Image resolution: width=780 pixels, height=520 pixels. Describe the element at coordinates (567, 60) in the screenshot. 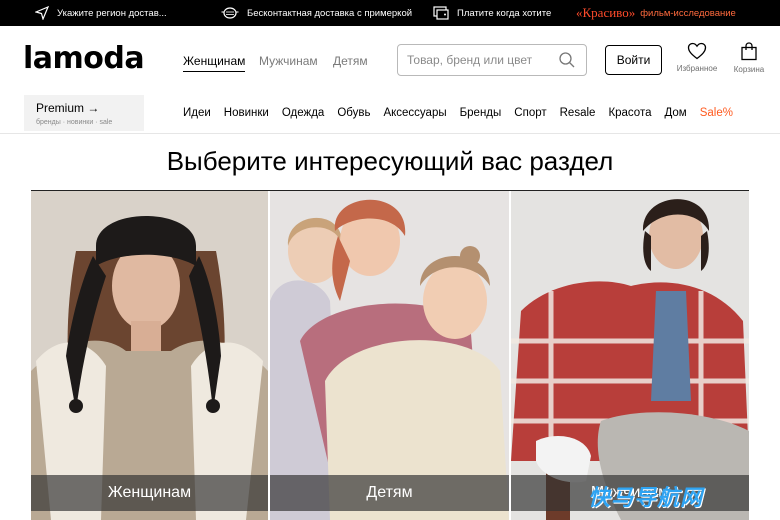

I see `search-icon` at that location.